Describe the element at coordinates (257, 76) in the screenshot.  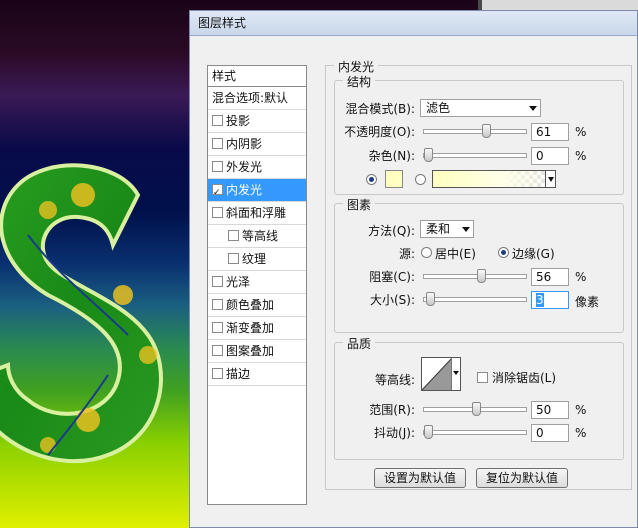
I see `styles-header: 样式` at that location.